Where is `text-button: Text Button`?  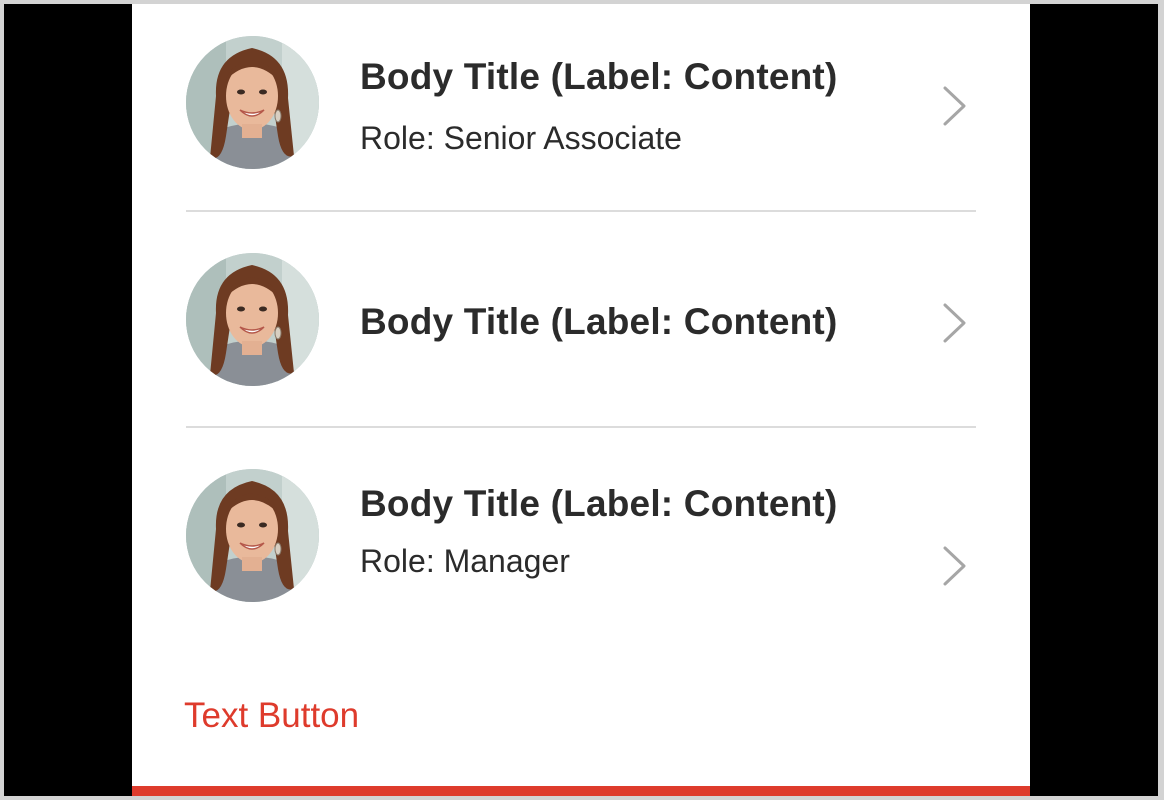
text-button: Text Button is located at coordinates (271, 716).